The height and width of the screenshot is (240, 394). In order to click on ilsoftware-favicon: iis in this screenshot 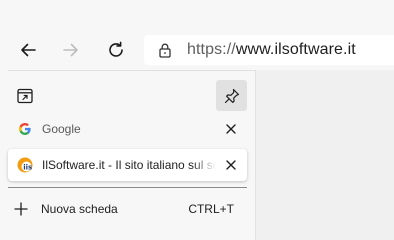, I will do `click(25, 165)`.